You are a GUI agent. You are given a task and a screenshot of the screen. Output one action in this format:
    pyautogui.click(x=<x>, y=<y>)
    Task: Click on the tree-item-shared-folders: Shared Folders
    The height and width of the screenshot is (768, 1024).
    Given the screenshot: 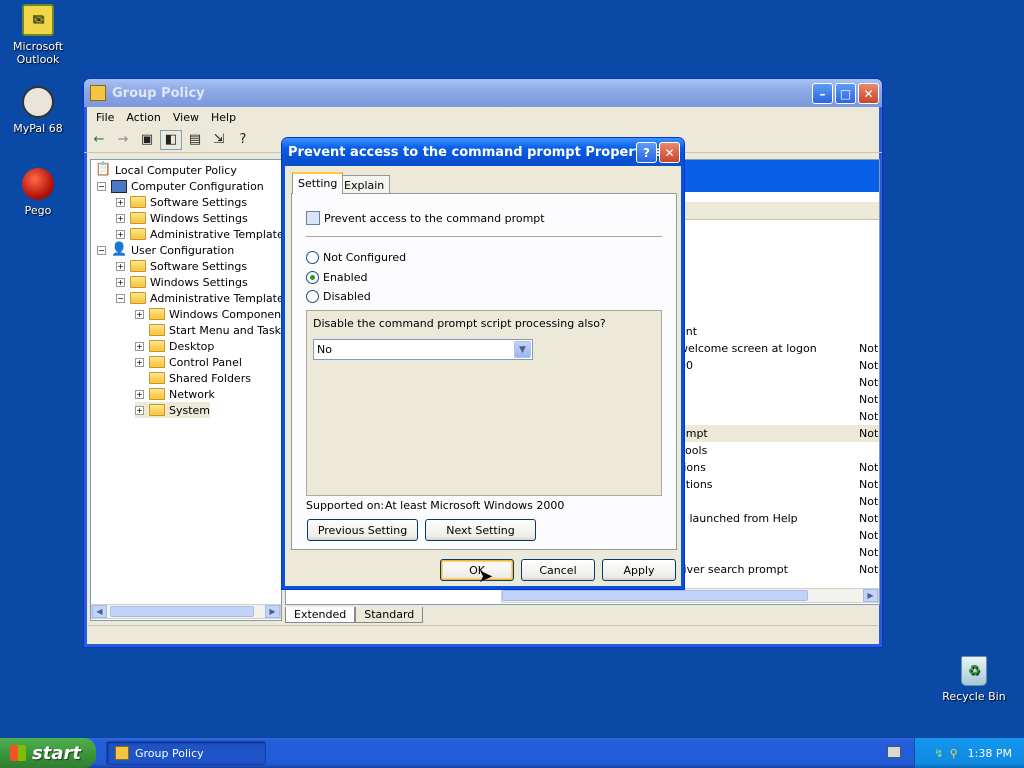 What is the action you would take?
    pyautogui.click(x=200, y=378)
    